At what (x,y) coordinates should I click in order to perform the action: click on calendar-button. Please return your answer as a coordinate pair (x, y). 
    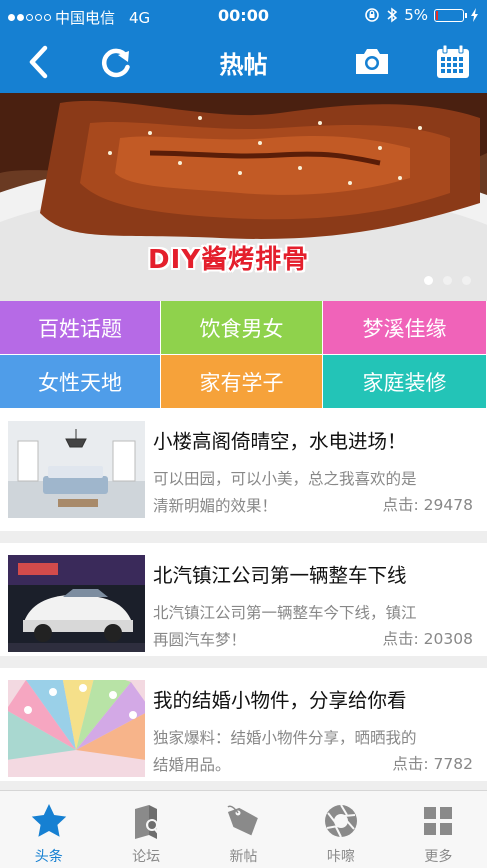
    Looking at the image, I should click on (453, 62).